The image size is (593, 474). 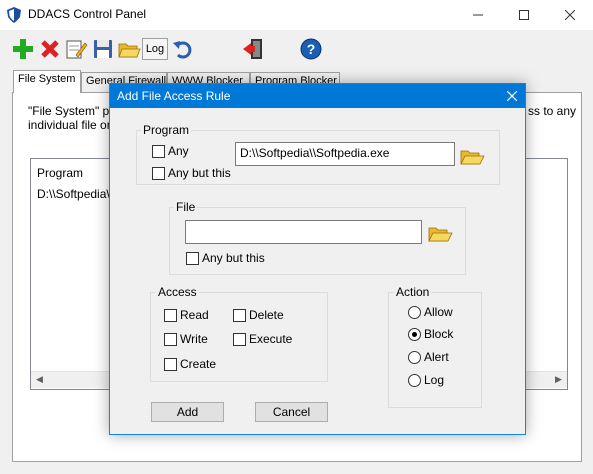 I want to click on list-item: D:\\Softpedia\\, so click(x=75, y=194).